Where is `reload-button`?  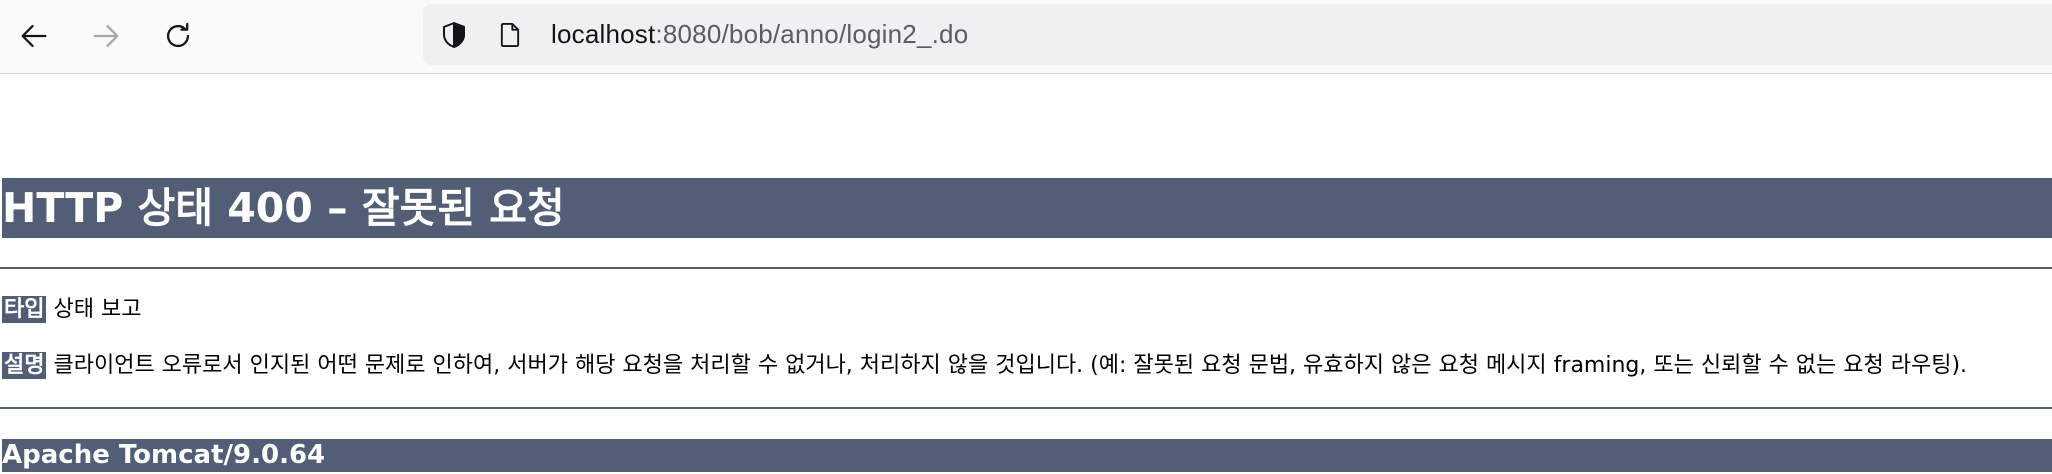
reload-button is located at coordinates (178, 36).